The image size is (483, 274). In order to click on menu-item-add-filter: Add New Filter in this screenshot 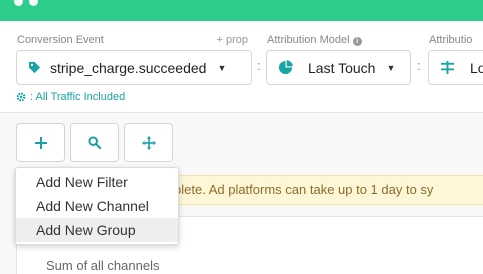, I will do `click(97, 182)`.